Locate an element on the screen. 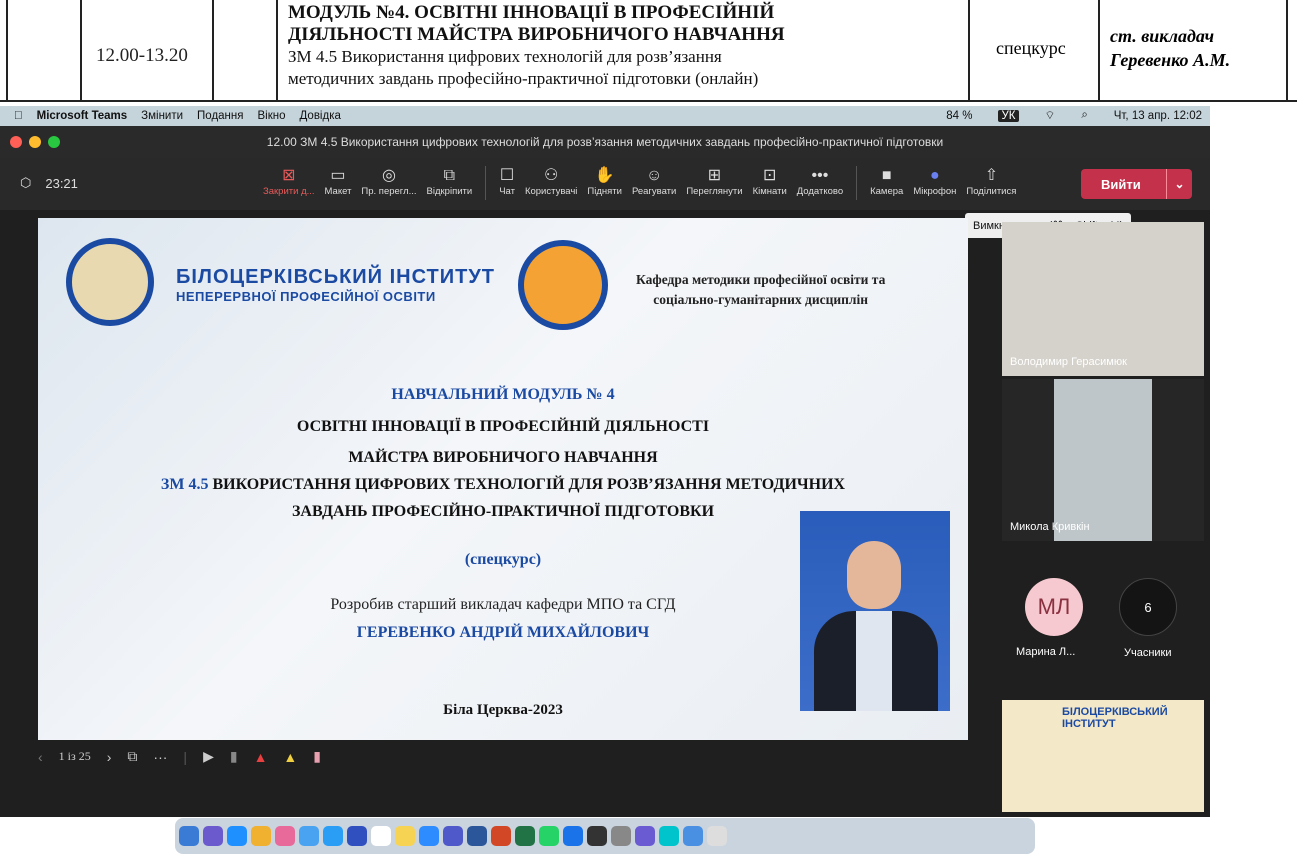  eraser-tool-icon: ▮ is located at coordinates (234, 756).